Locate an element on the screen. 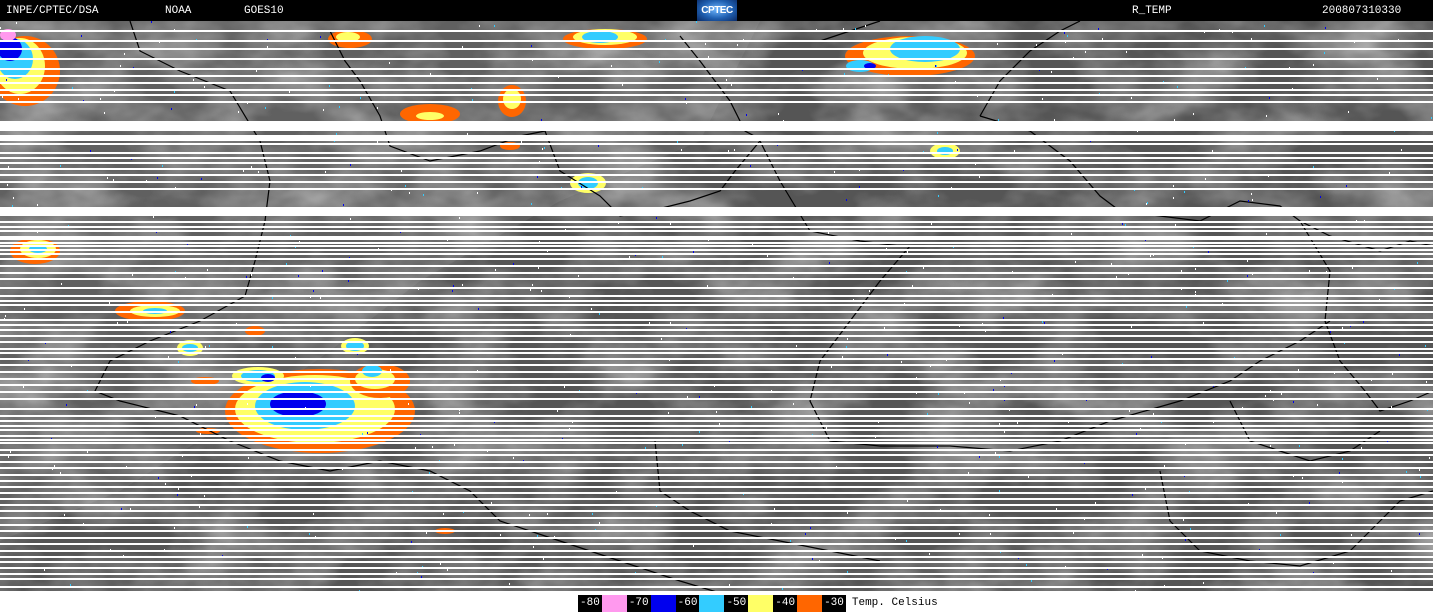 The width and height of the screenshot is (1433, 614). legend-unit: Temp. Celsius is located at coordinates (891, 603).